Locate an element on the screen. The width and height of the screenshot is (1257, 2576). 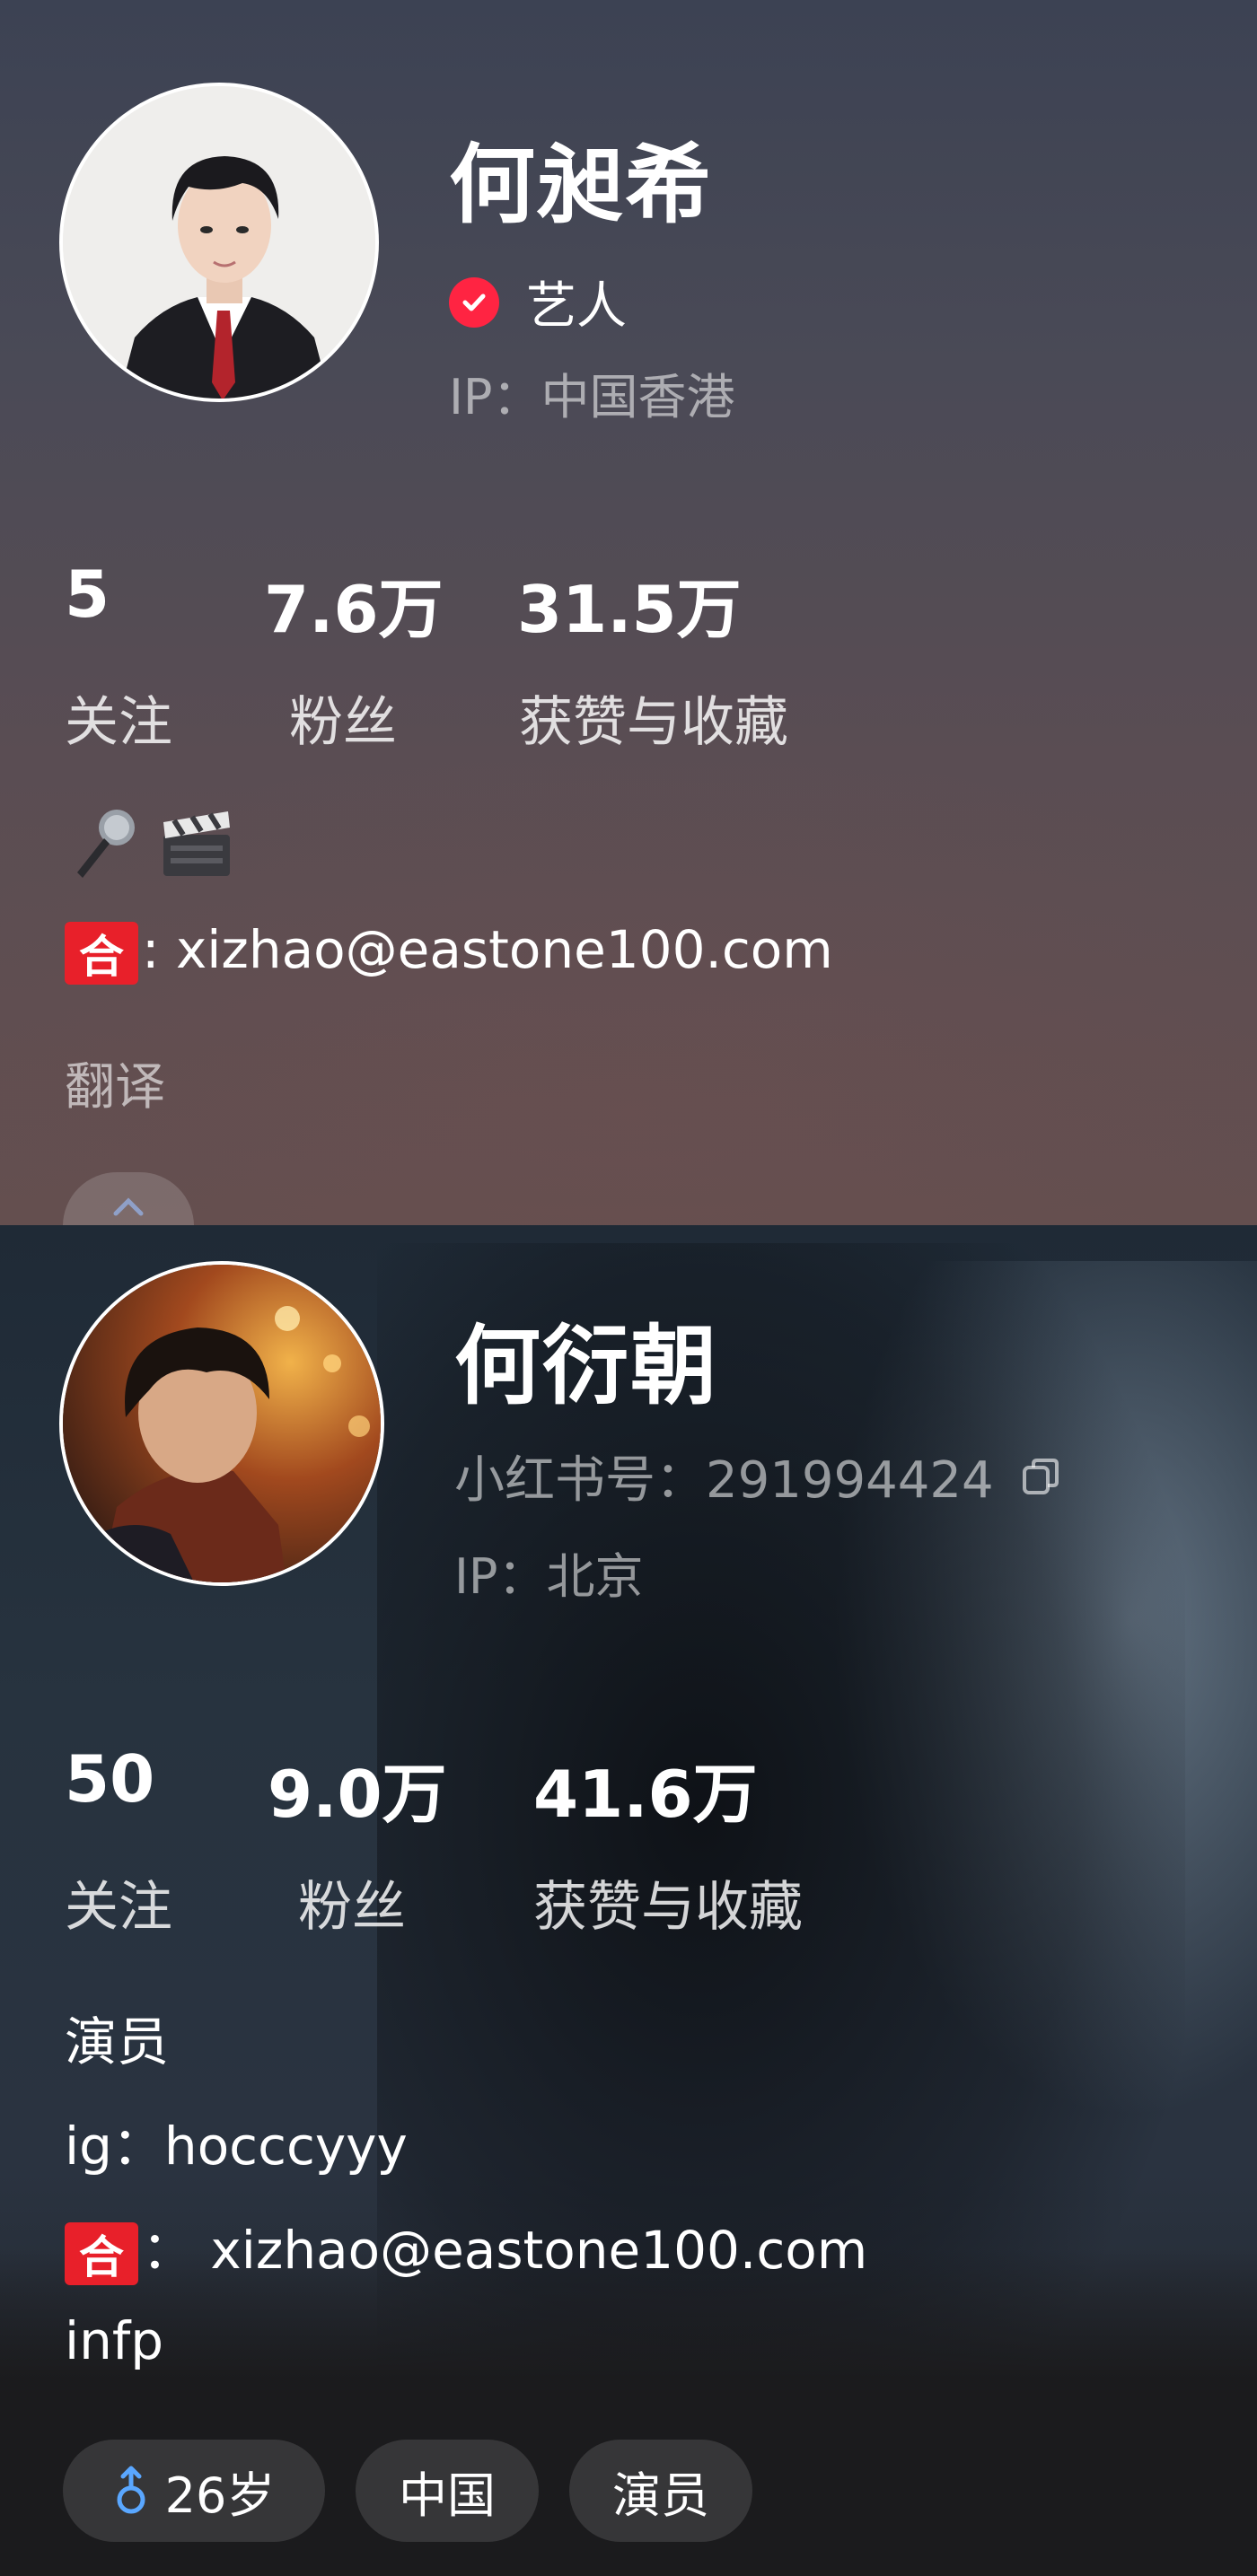
contact-email: ： xizhao@eastone100.com is located at coordinates (505, 2250).